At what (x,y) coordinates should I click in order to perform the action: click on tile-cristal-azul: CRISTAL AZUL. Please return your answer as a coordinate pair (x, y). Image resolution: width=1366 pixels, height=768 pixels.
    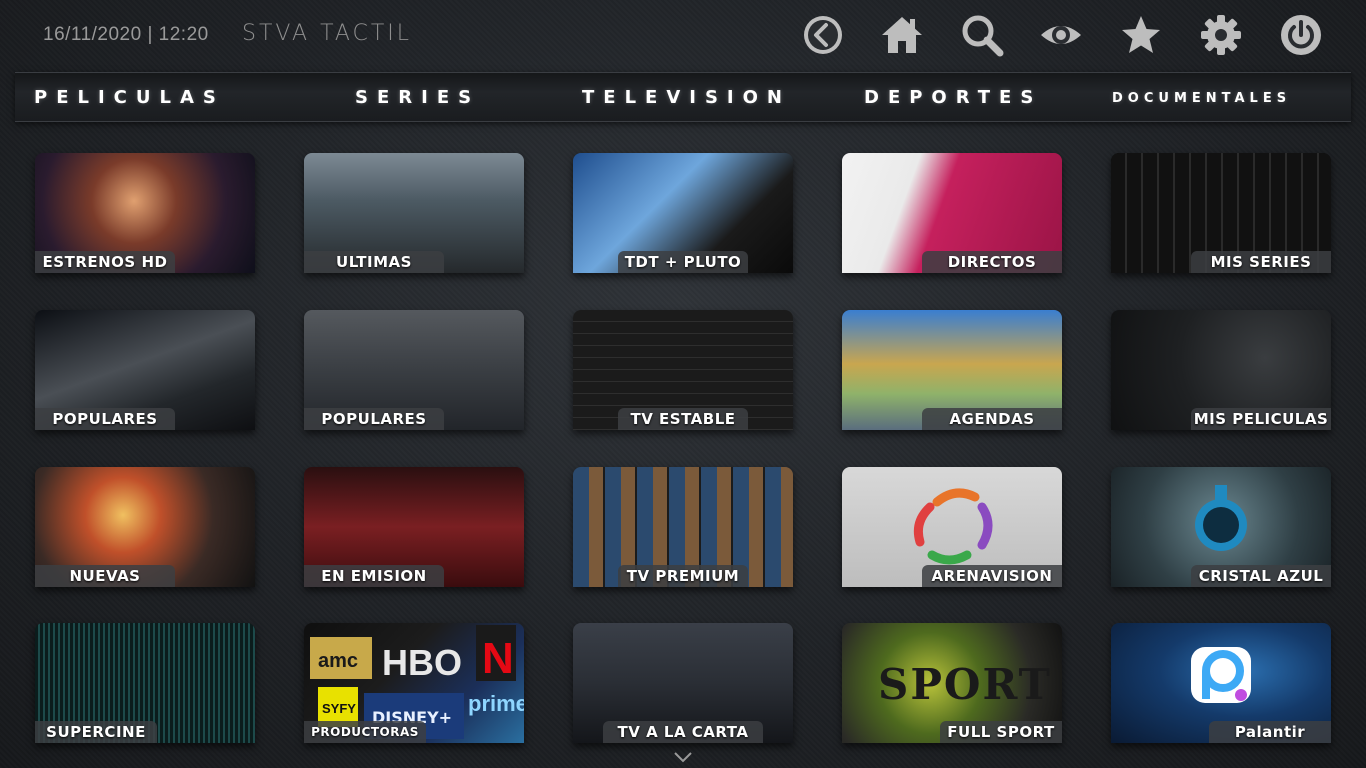
    Looking at the image, I should click on (1221, 527).